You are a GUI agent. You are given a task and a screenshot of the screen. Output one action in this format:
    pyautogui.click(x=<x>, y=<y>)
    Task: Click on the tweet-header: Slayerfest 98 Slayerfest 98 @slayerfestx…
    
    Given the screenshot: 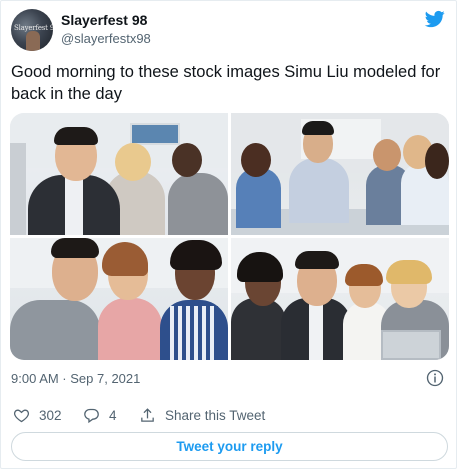 What is the action you would take?
    pyautogui.click(x=228, y=30)
    